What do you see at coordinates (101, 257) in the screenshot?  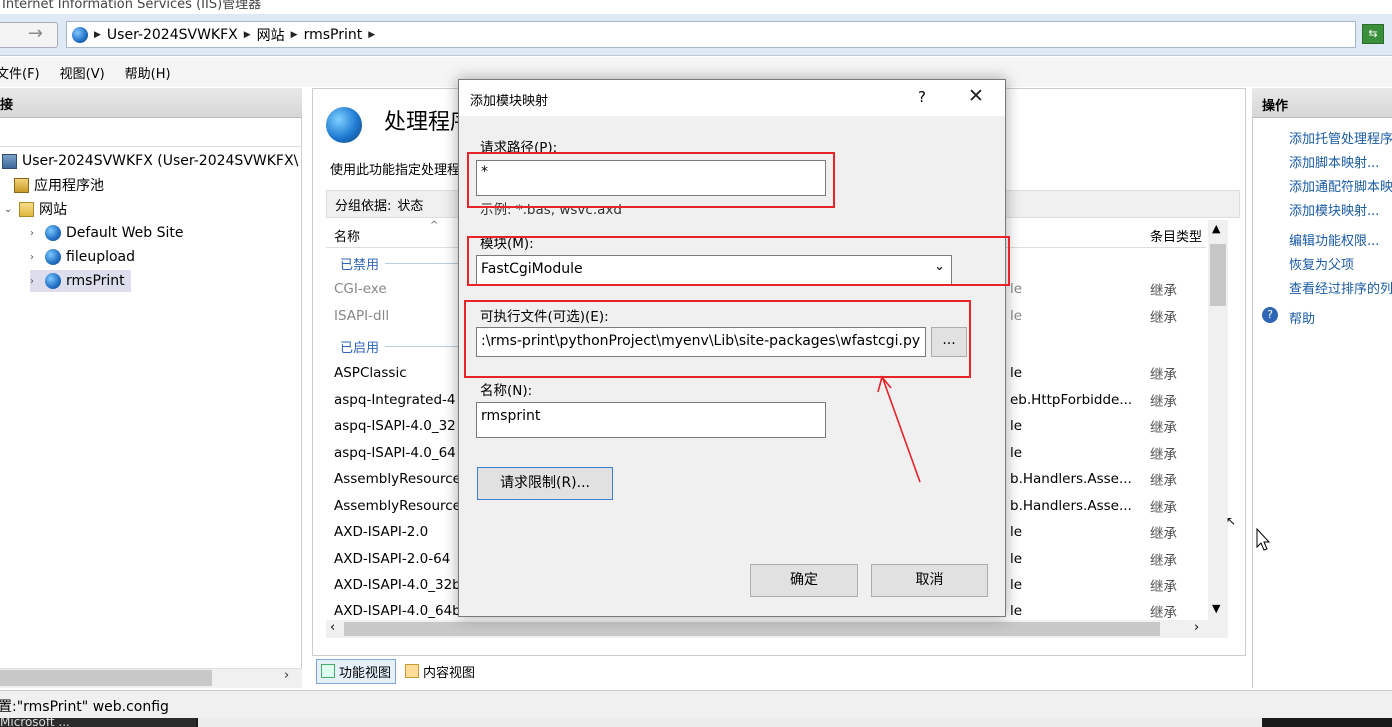 I see `tree-label: fileupload` at bounding box center [101, 257].